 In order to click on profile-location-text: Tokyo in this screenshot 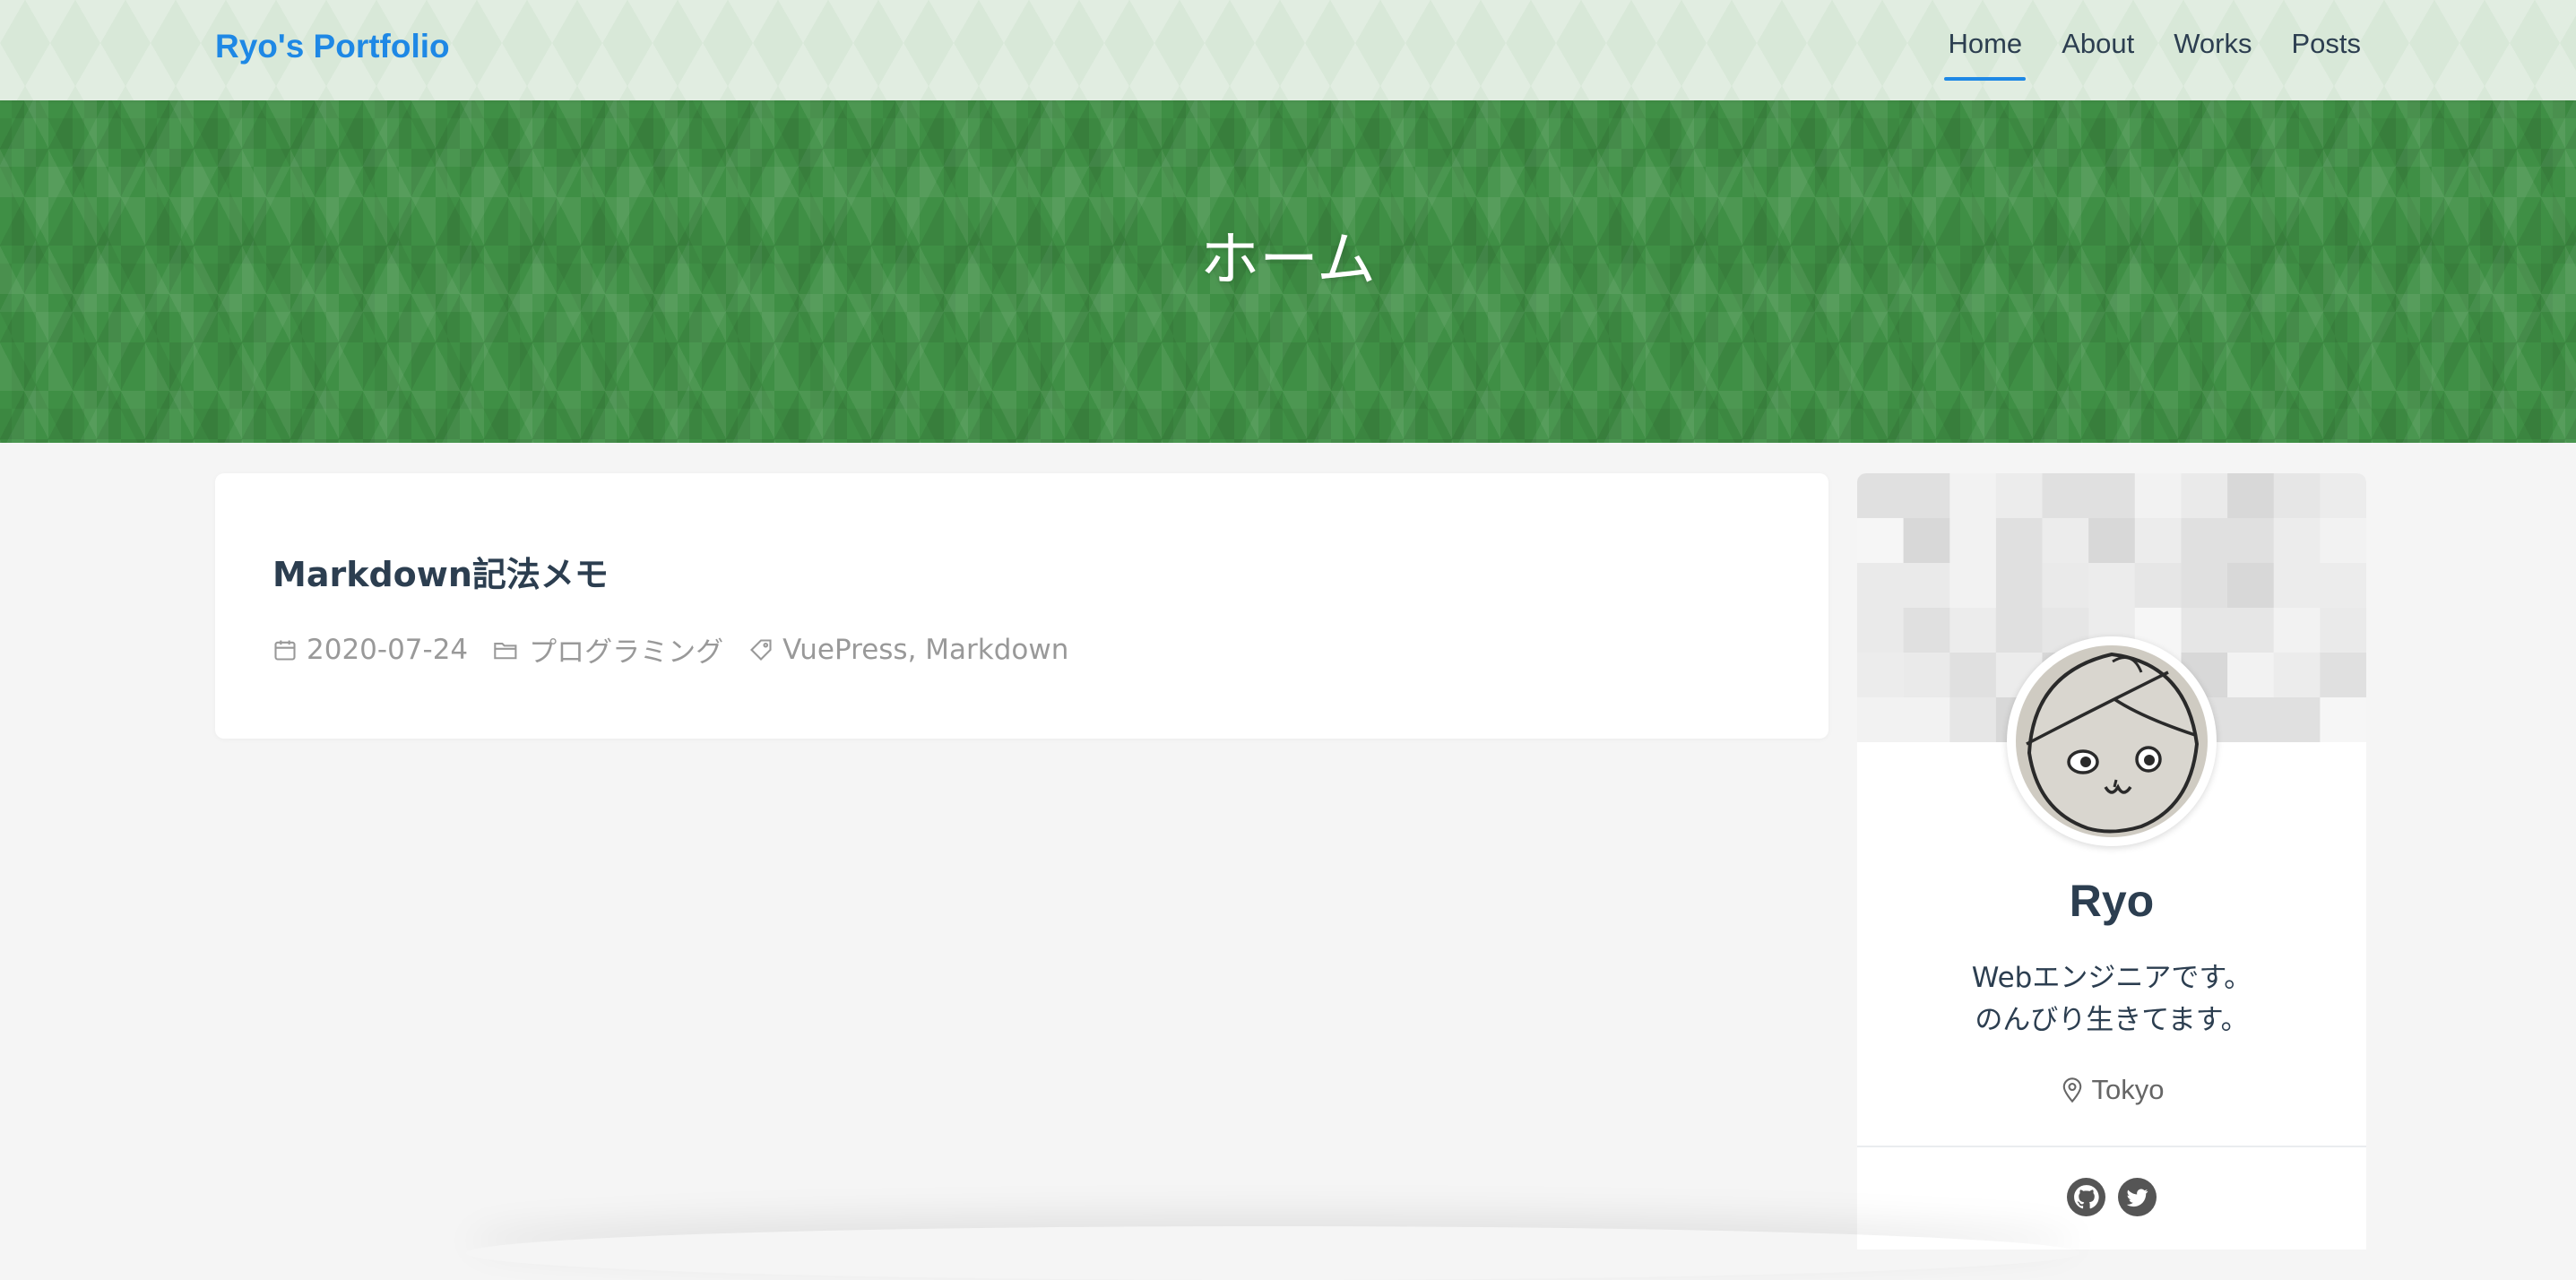, I will do `click(2128, 1089)`.